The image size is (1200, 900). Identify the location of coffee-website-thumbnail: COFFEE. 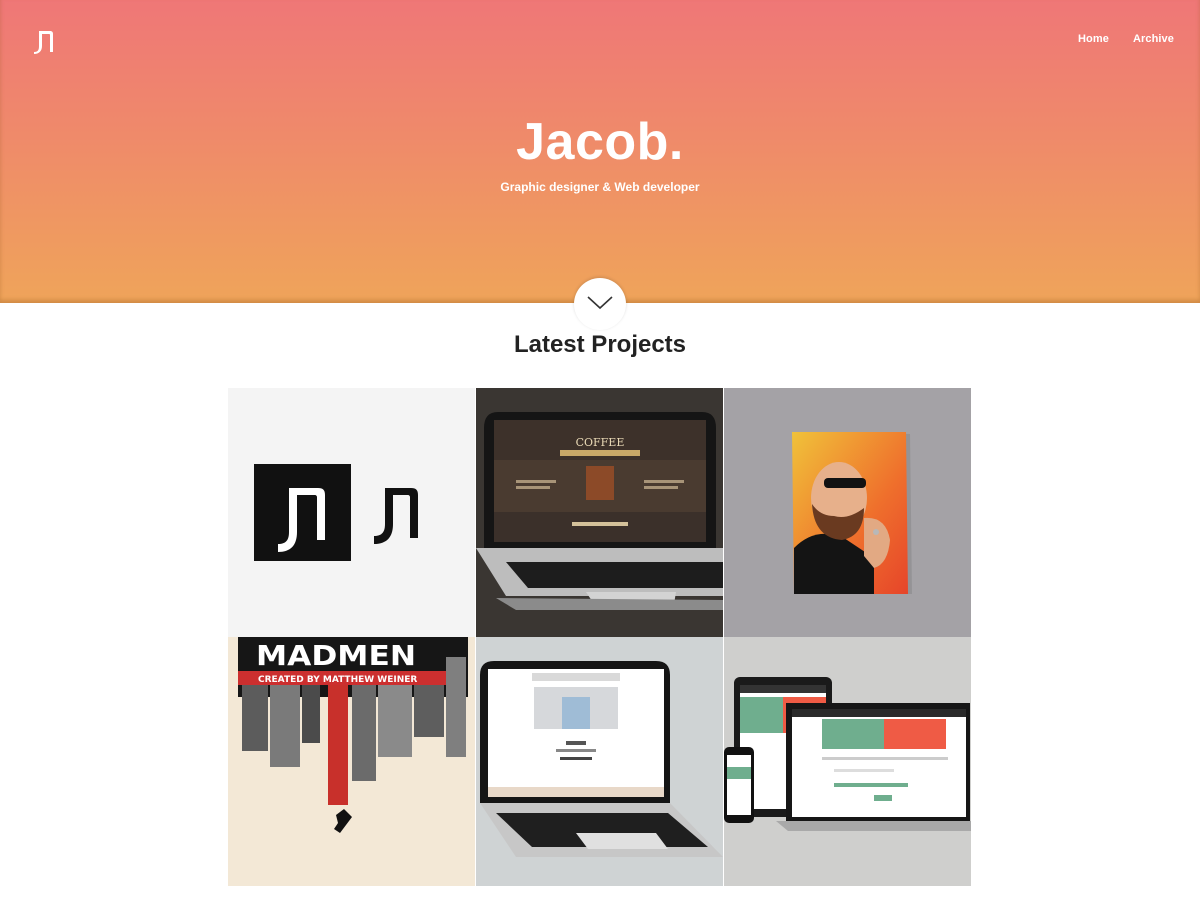
(599, 512).